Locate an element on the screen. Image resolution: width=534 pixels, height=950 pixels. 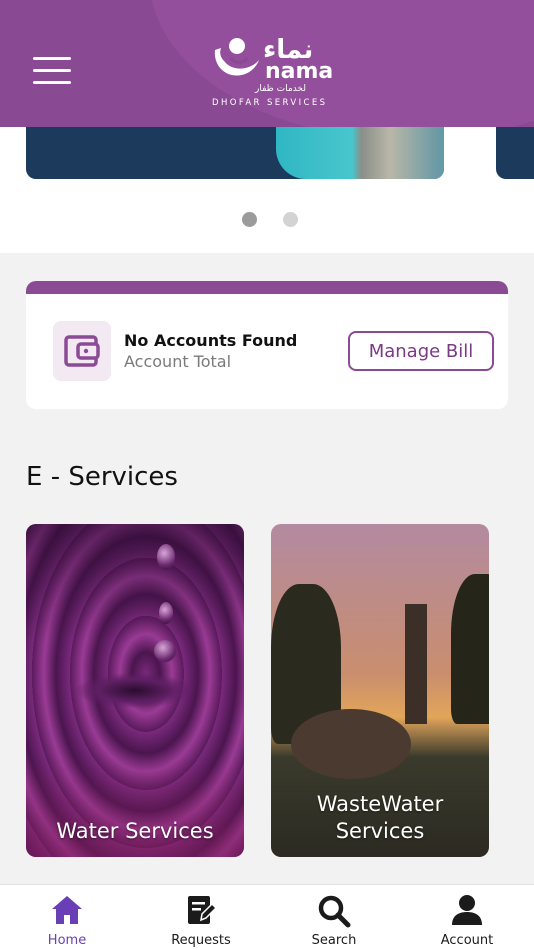
tab-search: Search is located at coordinates (334, 917).